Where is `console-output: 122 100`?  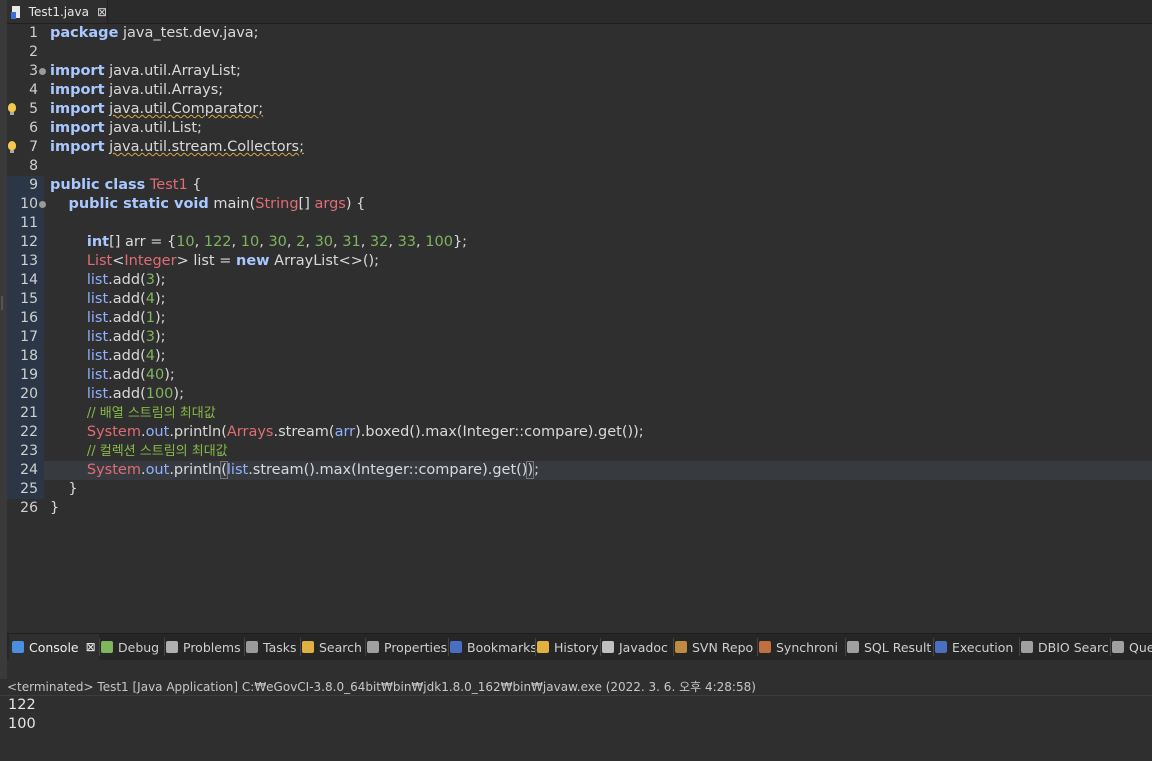 console-output: 122 100 is located at coordinates (576, 728).